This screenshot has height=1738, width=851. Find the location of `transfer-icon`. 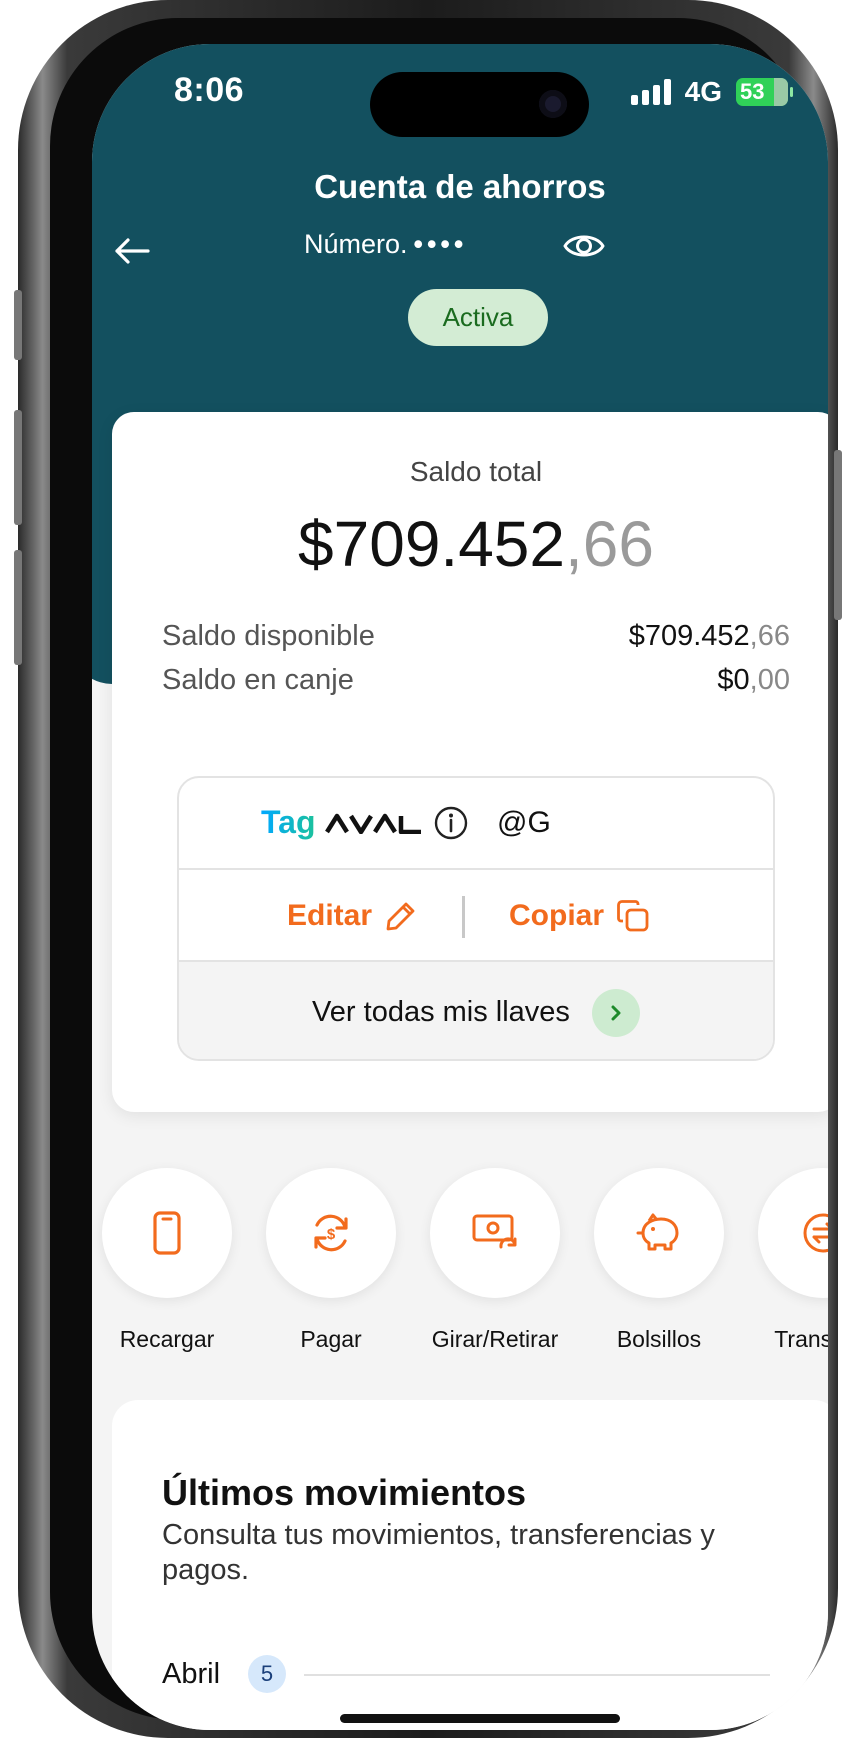

transfer-icon is located at coordinates (815, 1233).